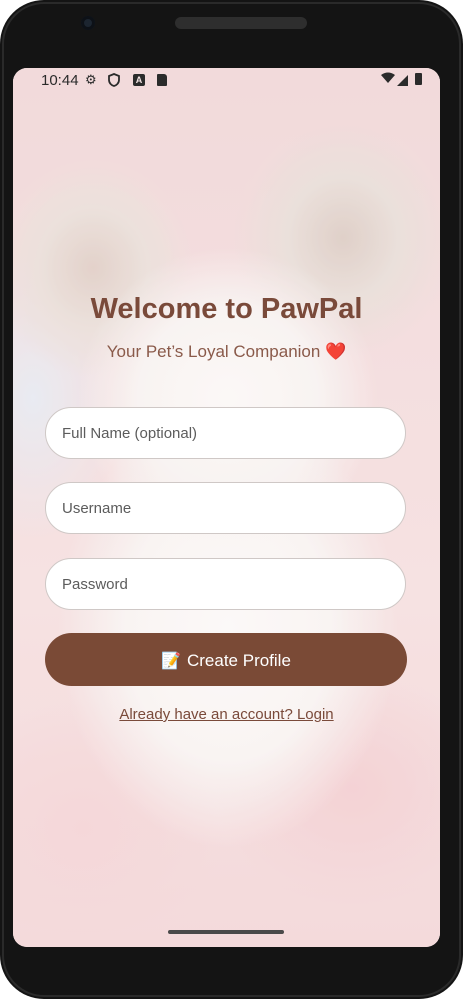  What do you see at coordinates (88, 23) in the screenshot?
I see `front-camera` at bounding box center [88, 23].